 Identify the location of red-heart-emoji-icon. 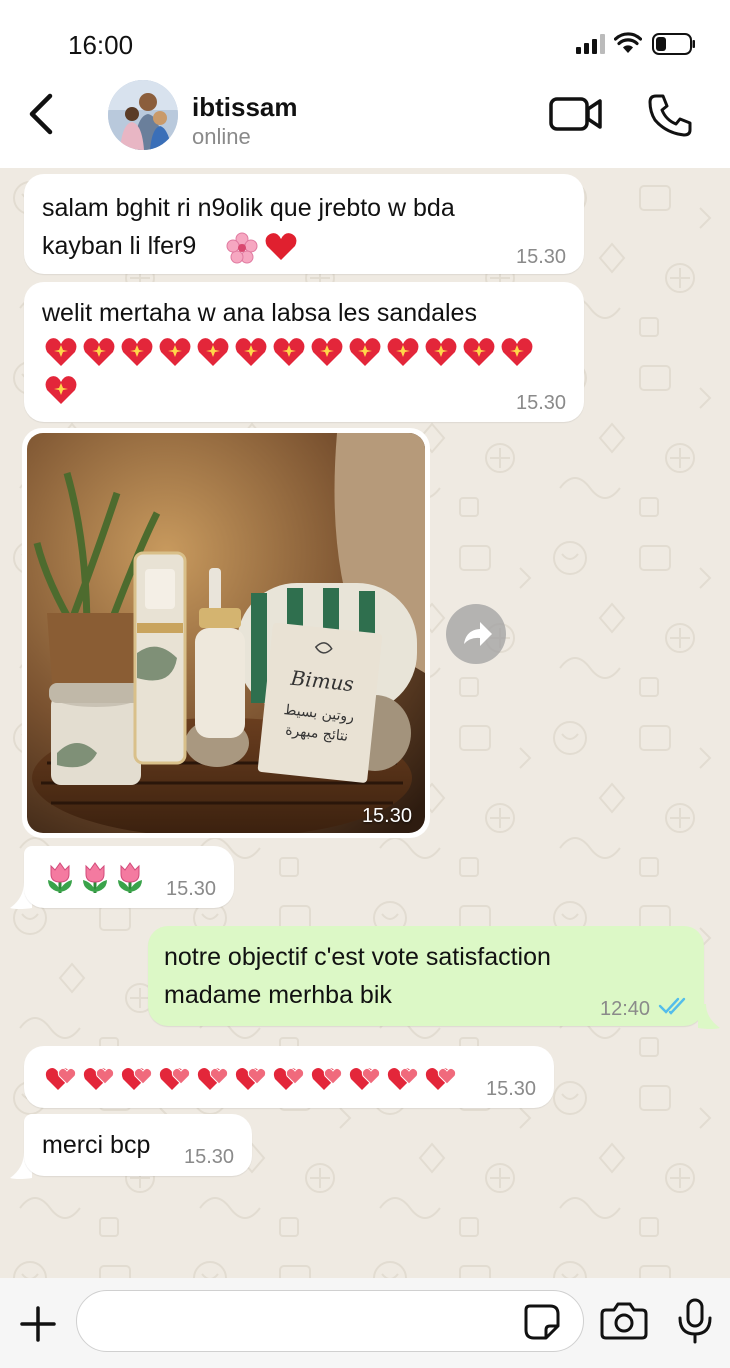
(281, 246).